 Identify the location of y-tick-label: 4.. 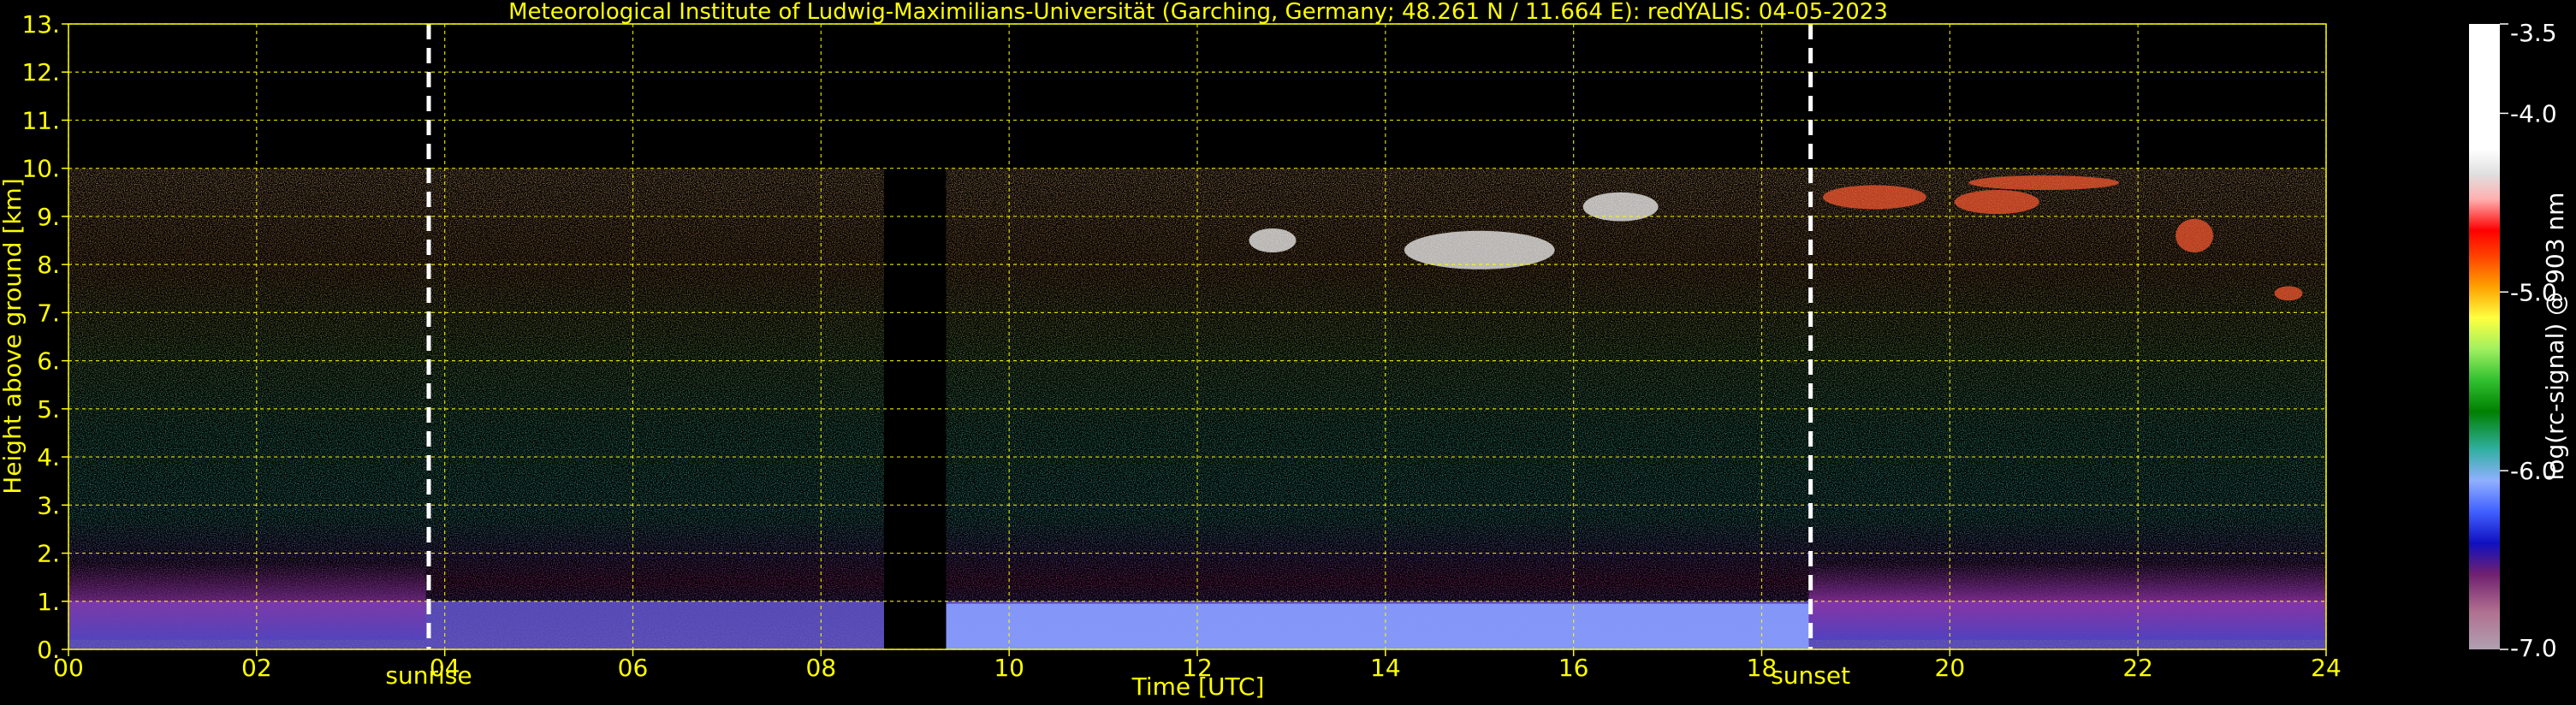
(48, 457).